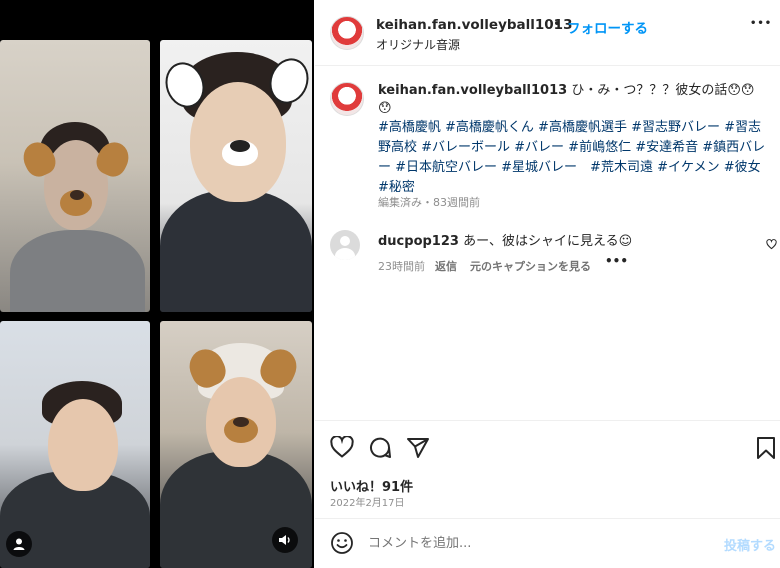 The width and height of the screenshot is (780, 568). What do you see at coordinates (342, 543) in the screenshot?
I see `emoji-icon` at bounding box center [342, 543].